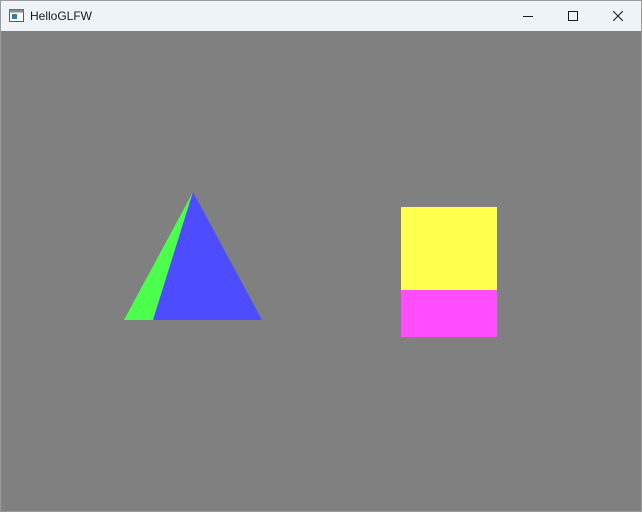 The height and width of the screenshot is (512, 642). I want to click on maximize-icon, so click(573, 16).